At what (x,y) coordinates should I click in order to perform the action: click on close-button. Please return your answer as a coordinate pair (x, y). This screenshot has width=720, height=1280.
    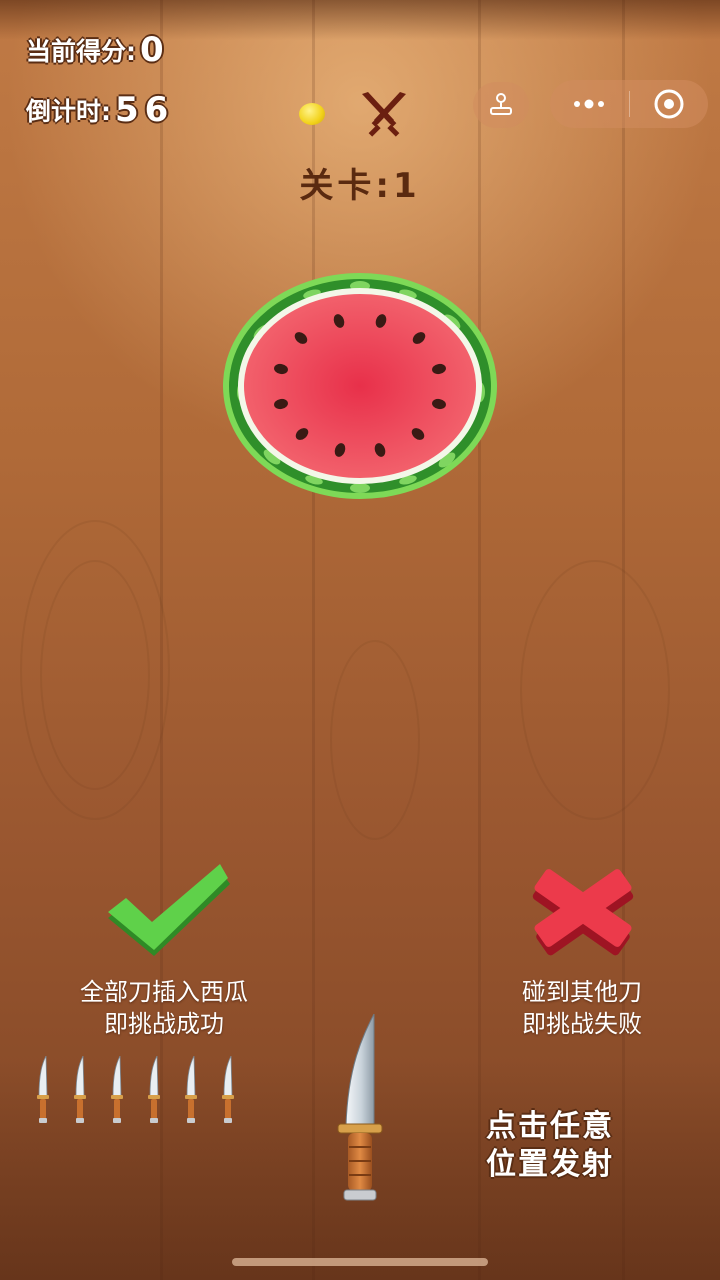
    Looking at the image, I should click on (669, 104).